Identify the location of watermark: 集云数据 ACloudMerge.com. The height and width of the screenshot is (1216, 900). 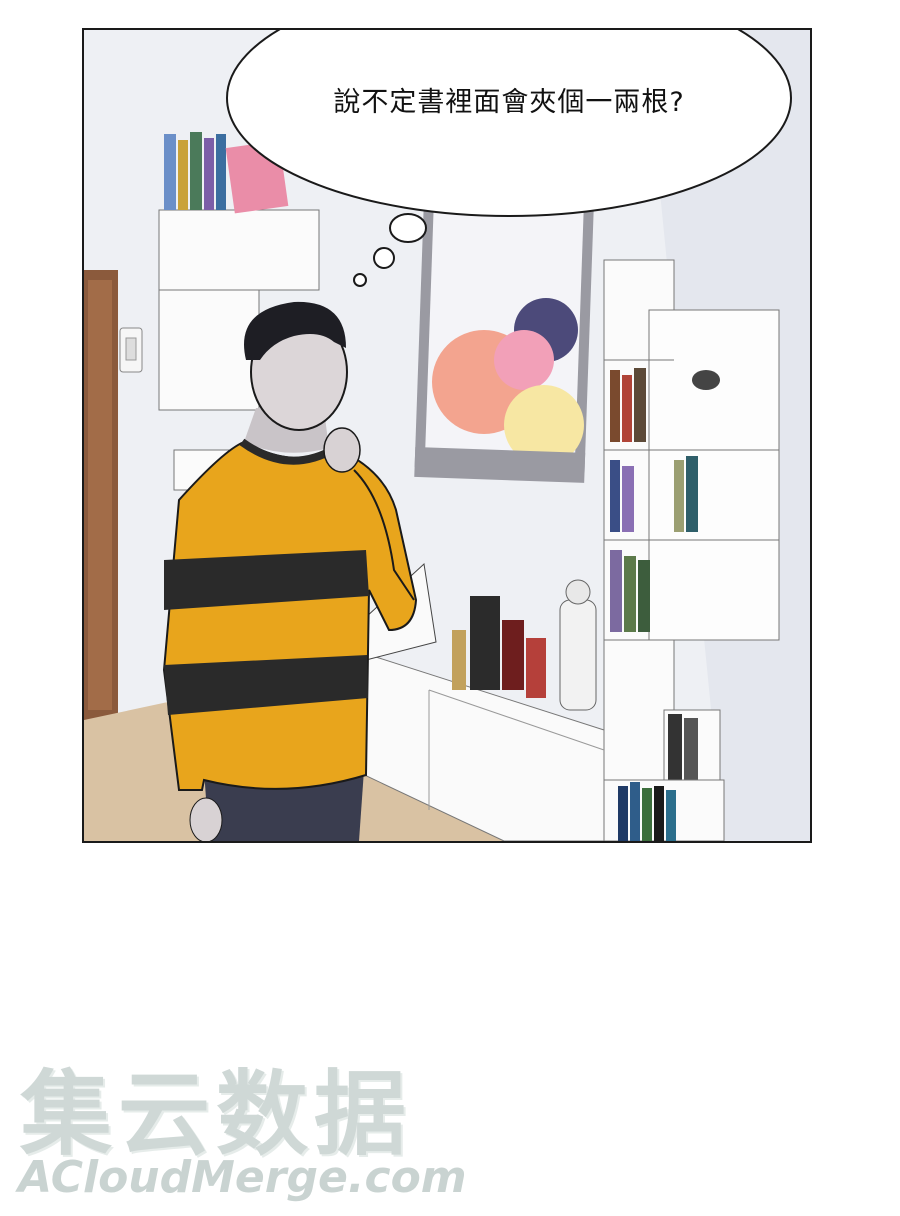
(250, 1125).